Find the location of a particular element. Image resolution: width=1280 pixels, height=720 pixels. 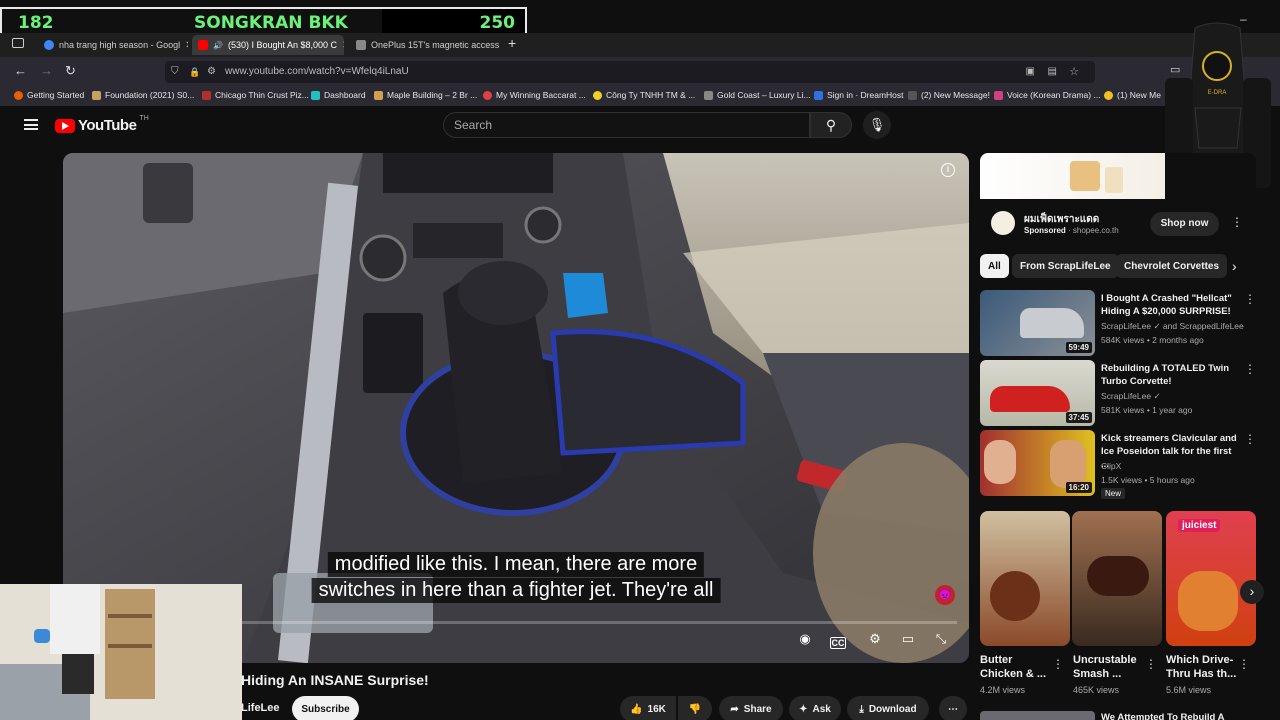

ad-more-icon: ⋮ is located at coordinates (1237, 222).